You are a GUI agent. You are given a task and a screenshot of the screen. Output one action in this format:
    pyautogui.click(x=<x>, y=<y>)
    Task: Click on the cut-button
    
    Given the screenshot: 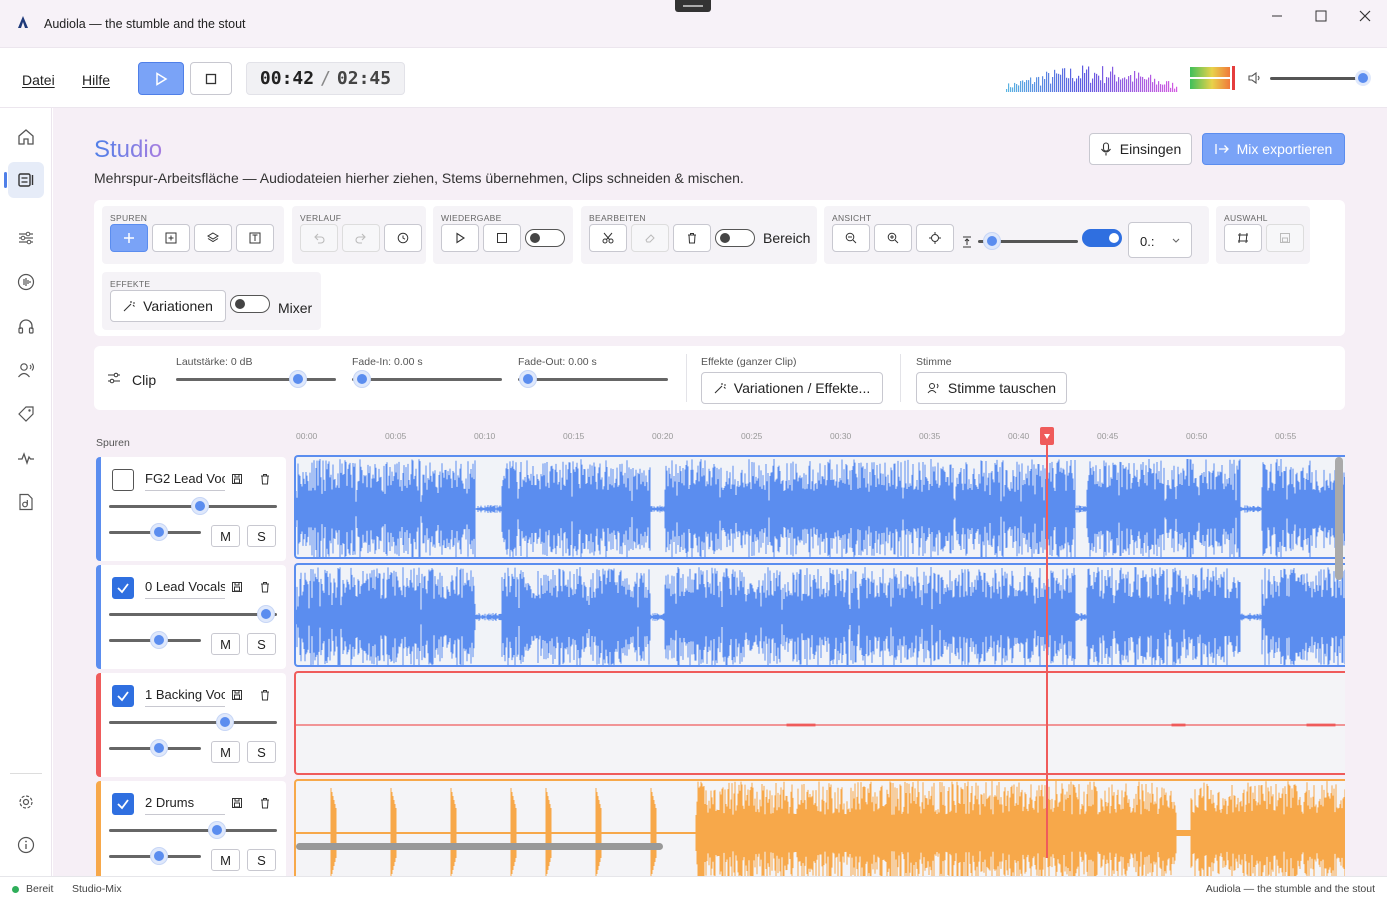 What is the action you would take?
    pyautogui.click(x=608, y=238)
    